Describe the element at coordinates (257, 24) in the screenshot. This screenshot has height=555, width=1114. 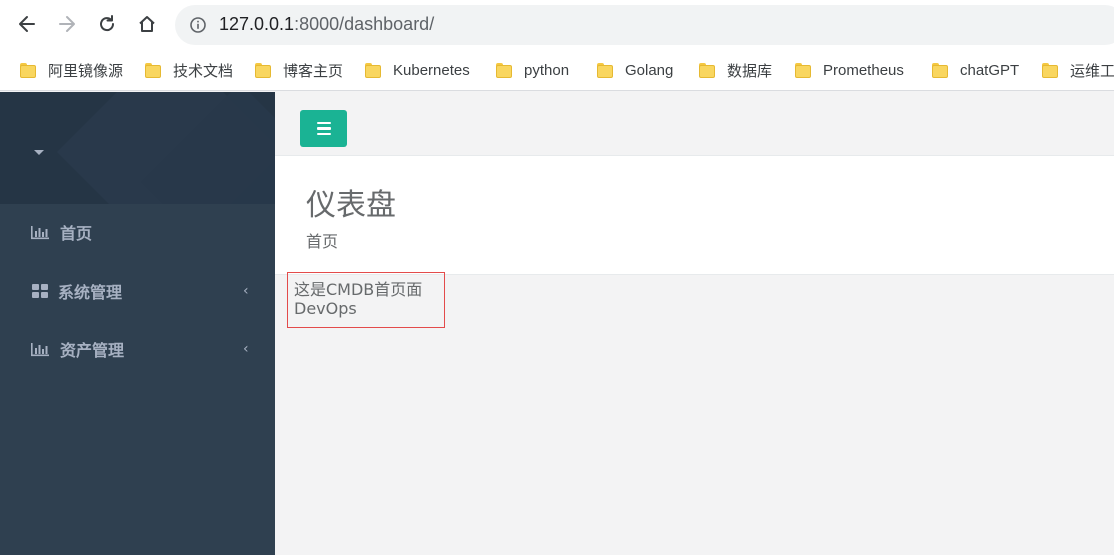
I see `url-host: 127.0.0.1` at that location.